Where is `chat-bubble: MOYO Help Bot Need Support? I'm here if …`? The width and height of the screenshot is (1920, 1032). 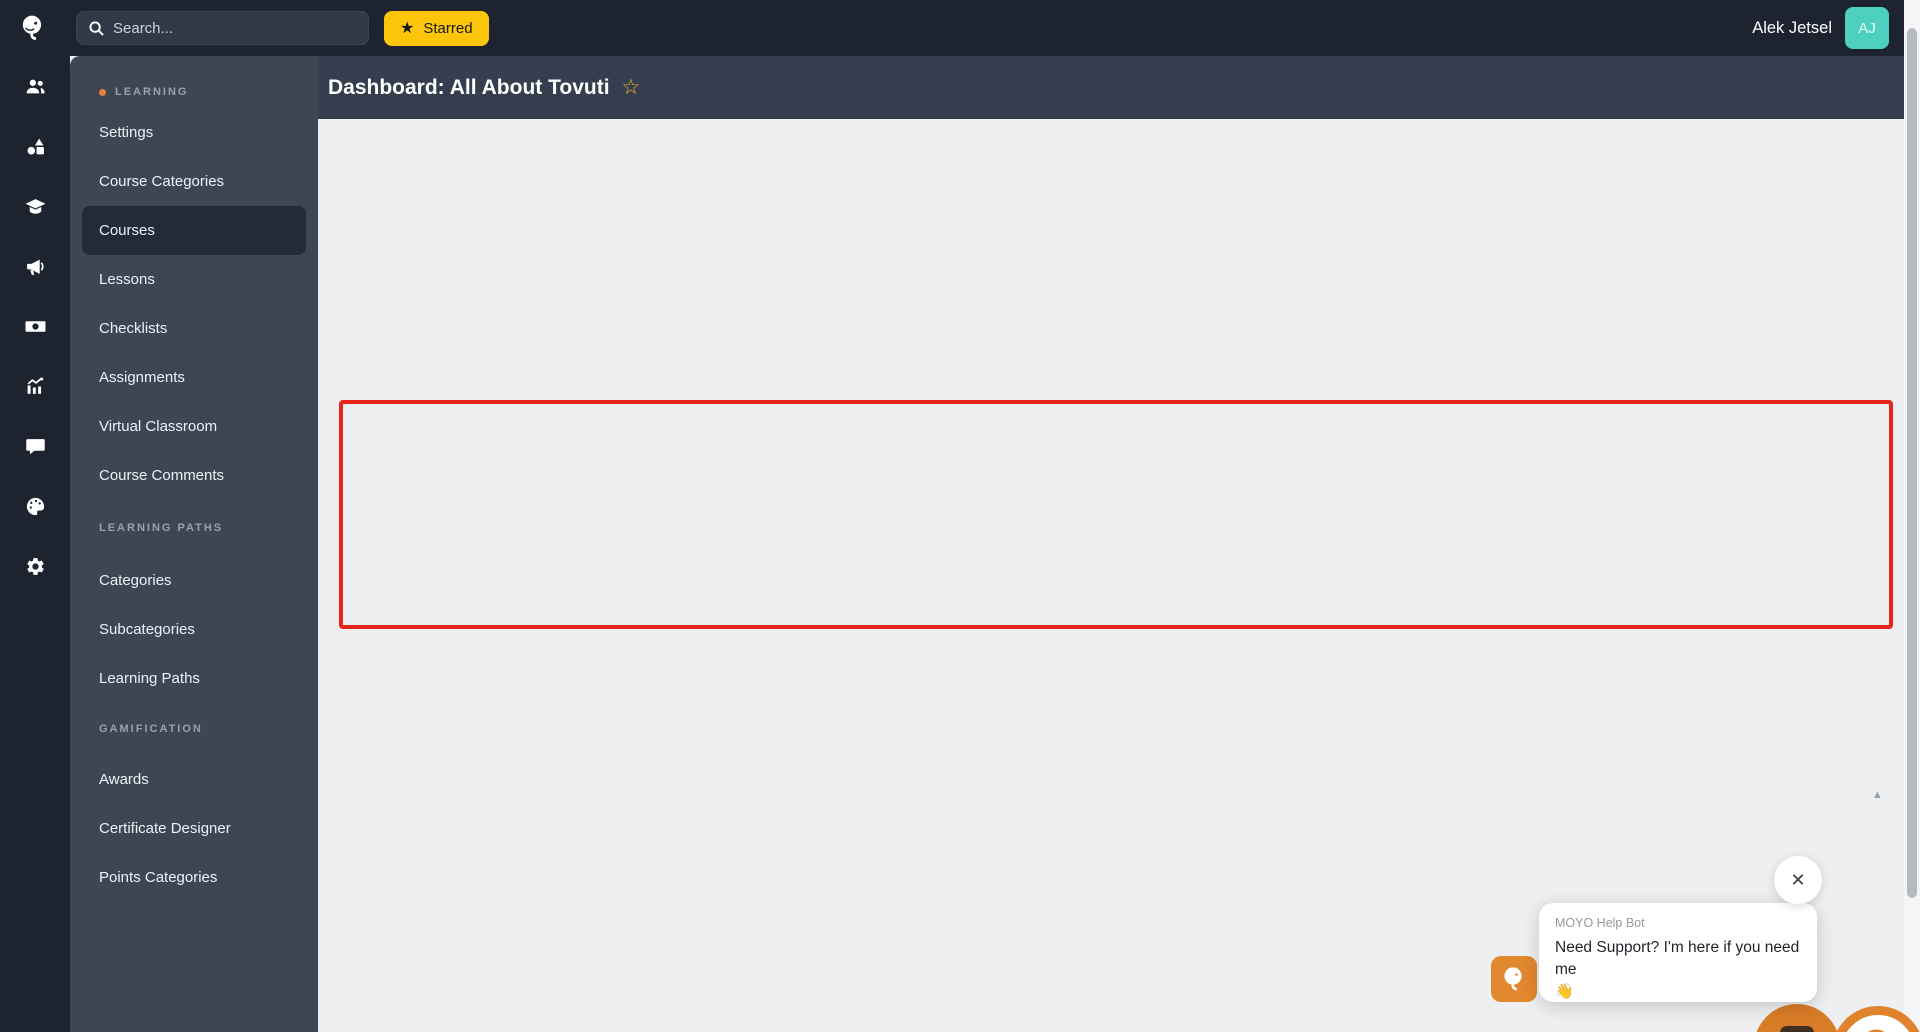
chat-bubble: MOYO Help Bot Need Support? I'm here if … is located at coordinates (1678, 952).